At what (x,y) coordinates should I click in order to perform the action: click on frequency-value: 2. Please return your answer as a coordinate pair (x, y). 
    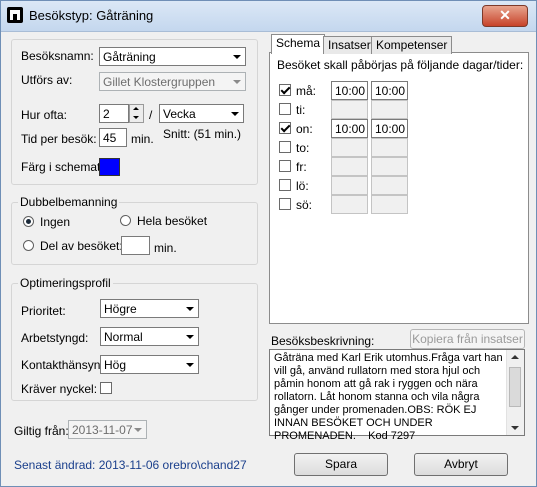
    Looking at the image, I should click on (106, 114).